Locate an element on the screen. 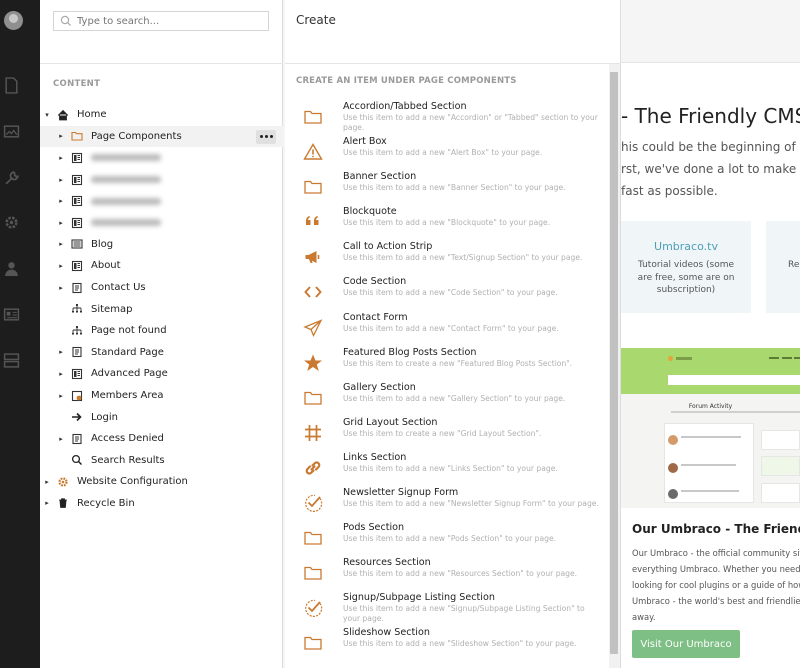 The height and width of the screenshot is (668, 800). settings-wrench-icon is located at coordinates (11, 178).